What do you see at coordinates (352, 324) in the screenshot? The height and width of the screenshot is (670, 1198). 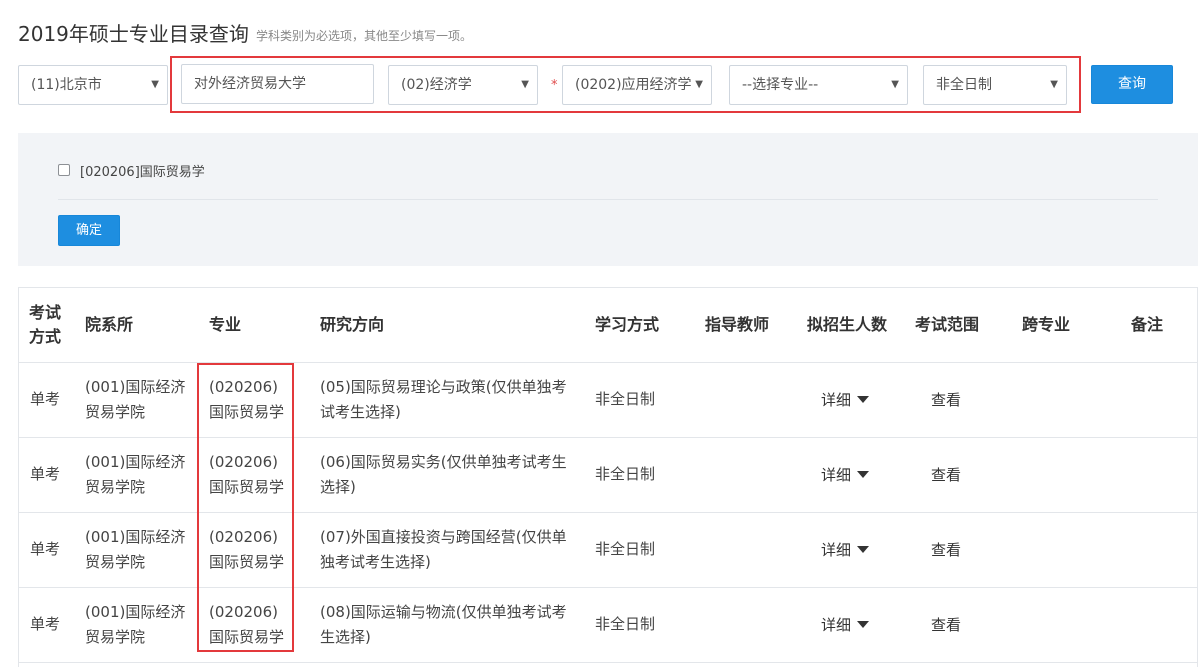 I see `column-header-direction: 研究方向` at bounding box center [352, 324].